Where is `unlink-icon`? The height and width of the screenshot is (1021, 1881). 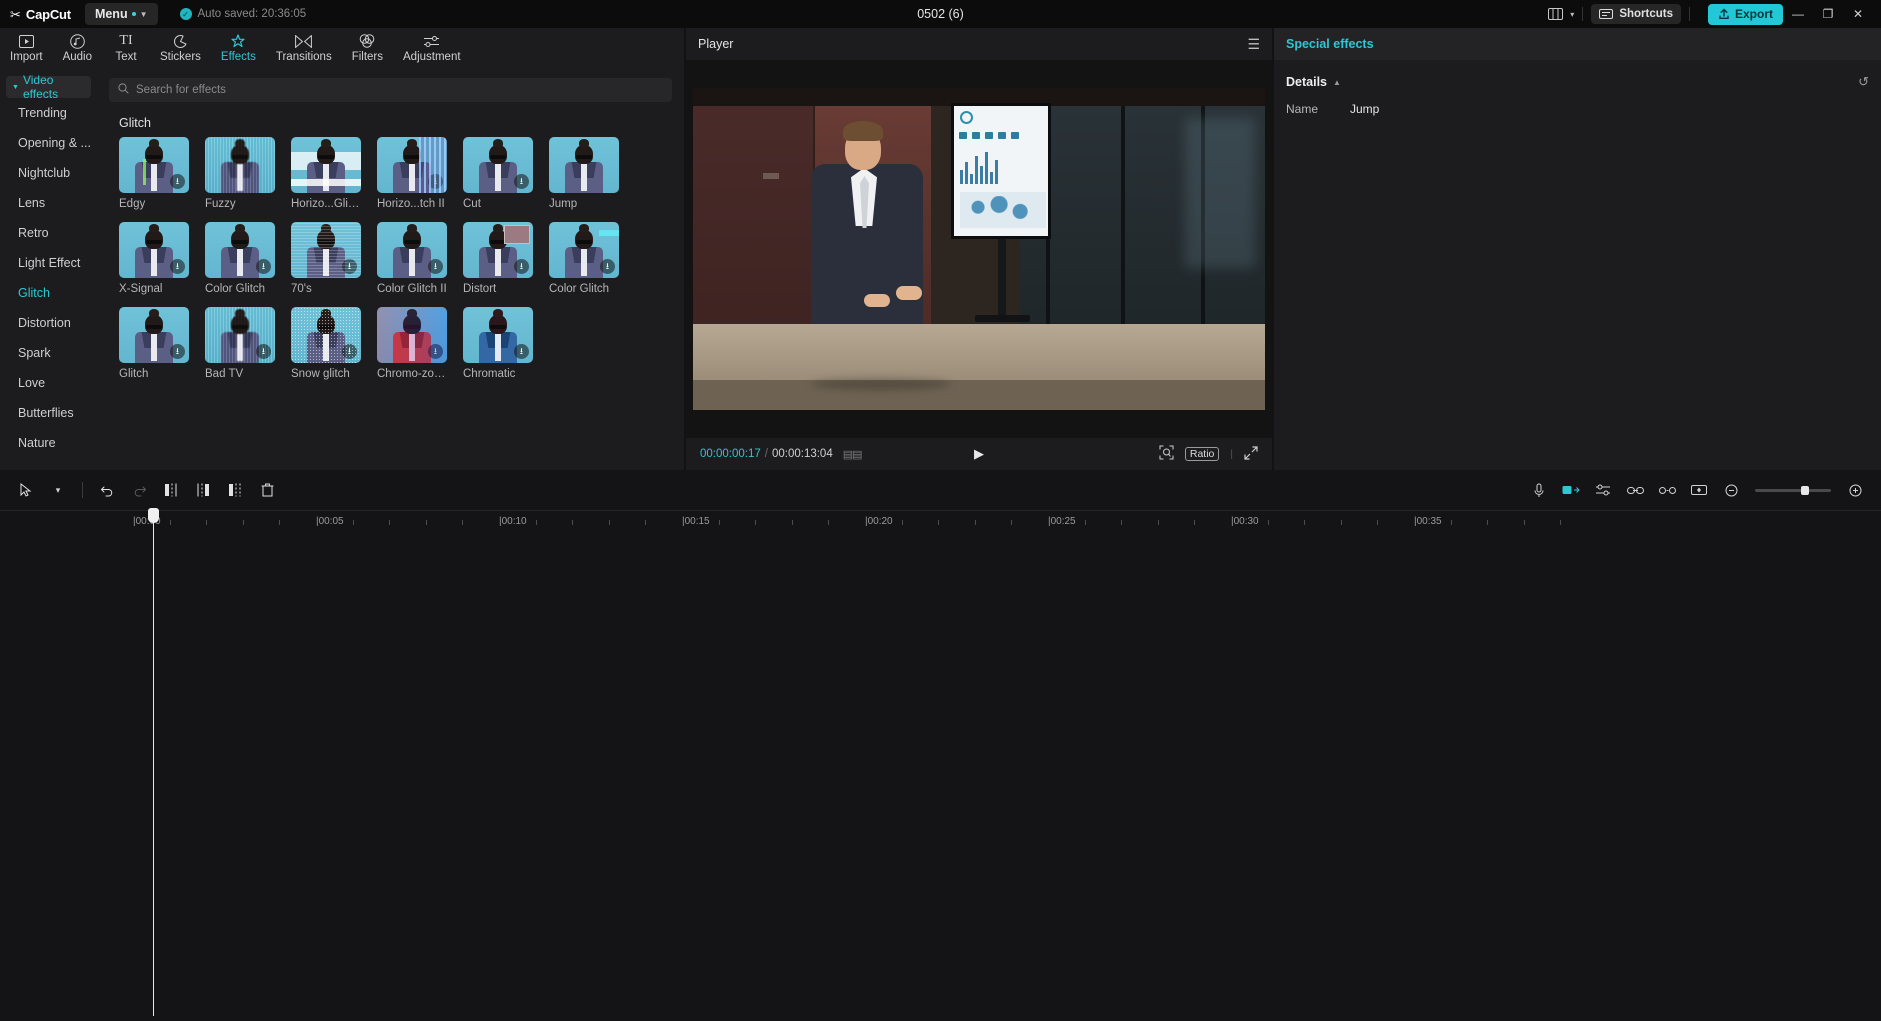 unlink-icon is located at coordinates (1667, 490).